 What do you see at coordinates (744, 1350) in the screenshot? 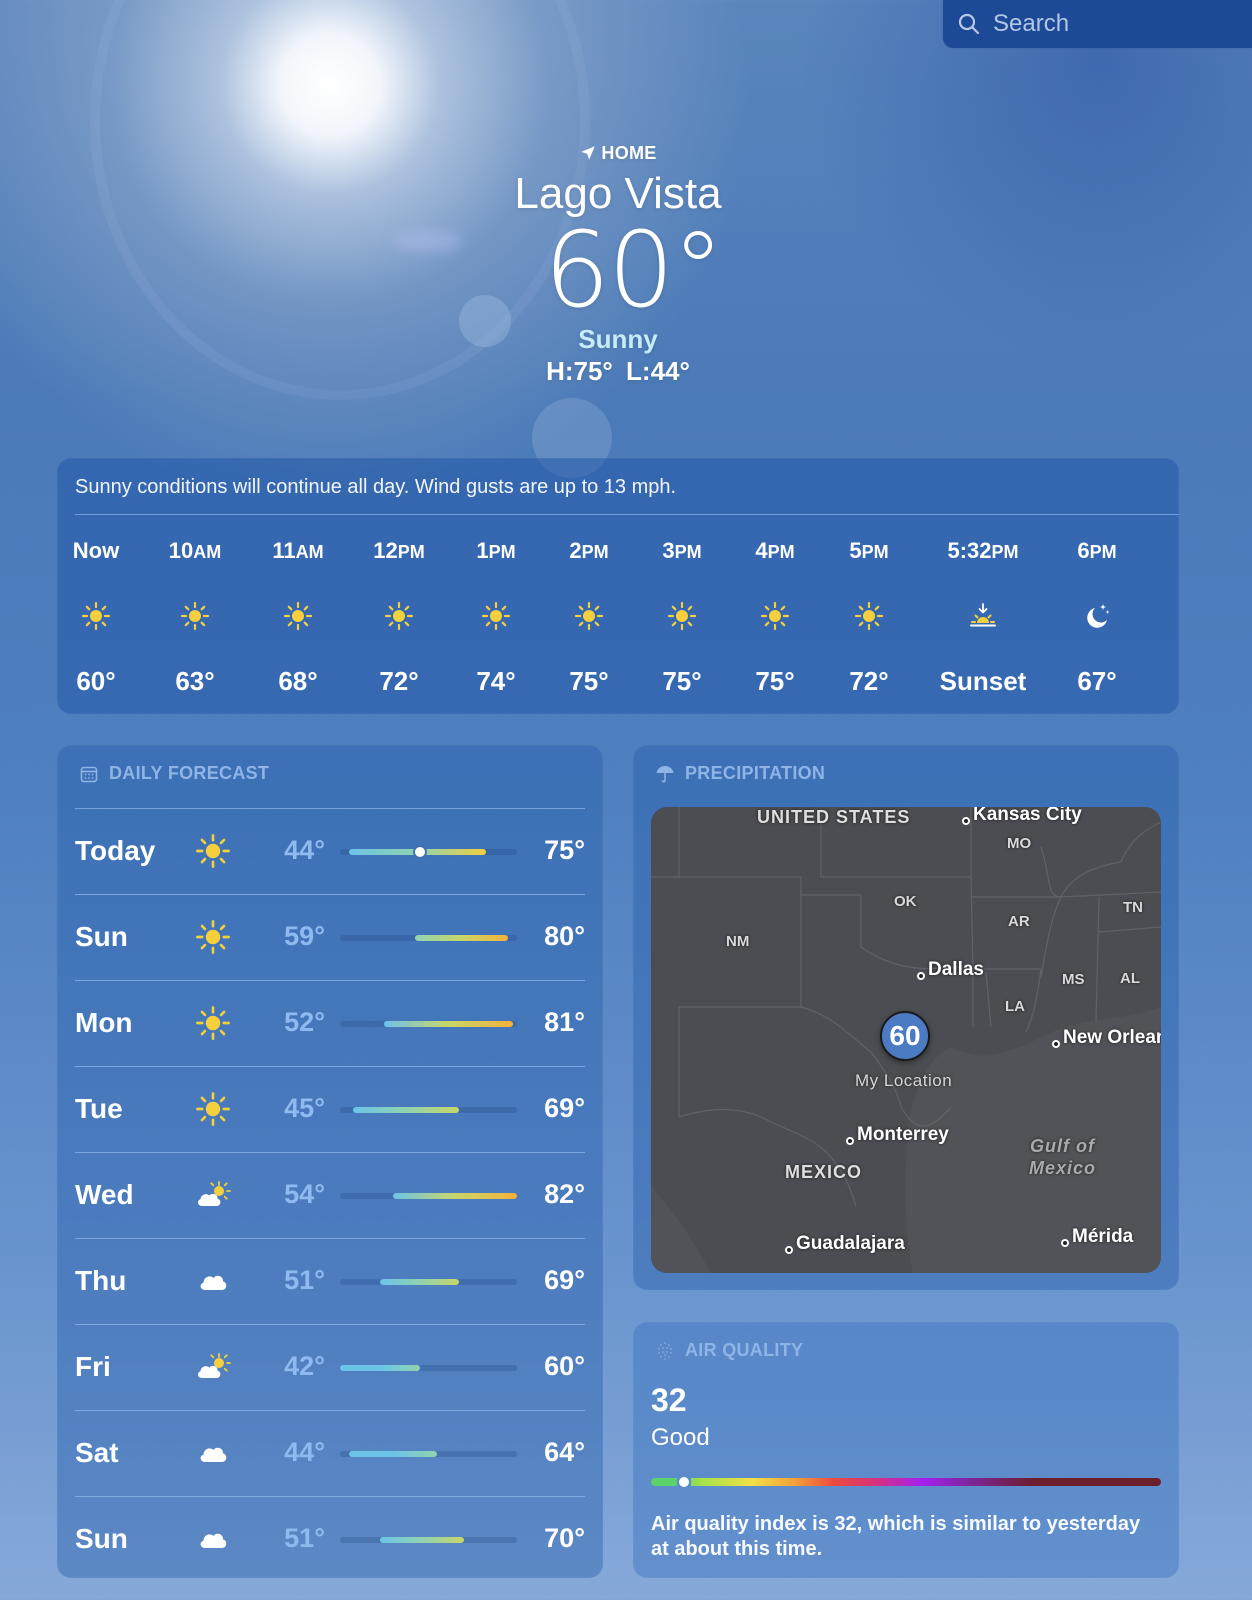
I see `air-quality-title: AIR QUALITY` at bounding box center [744, 1350].